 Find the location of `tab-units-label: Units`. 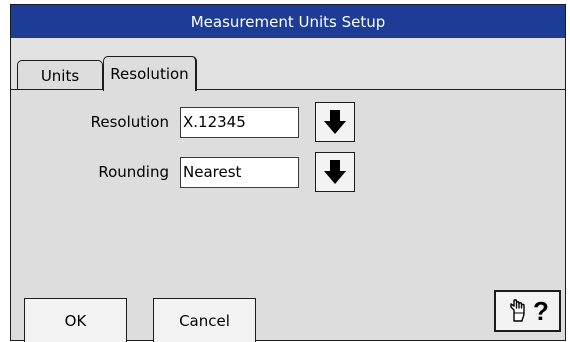

tab-units-label: Units is located at coordinates (60, 75).